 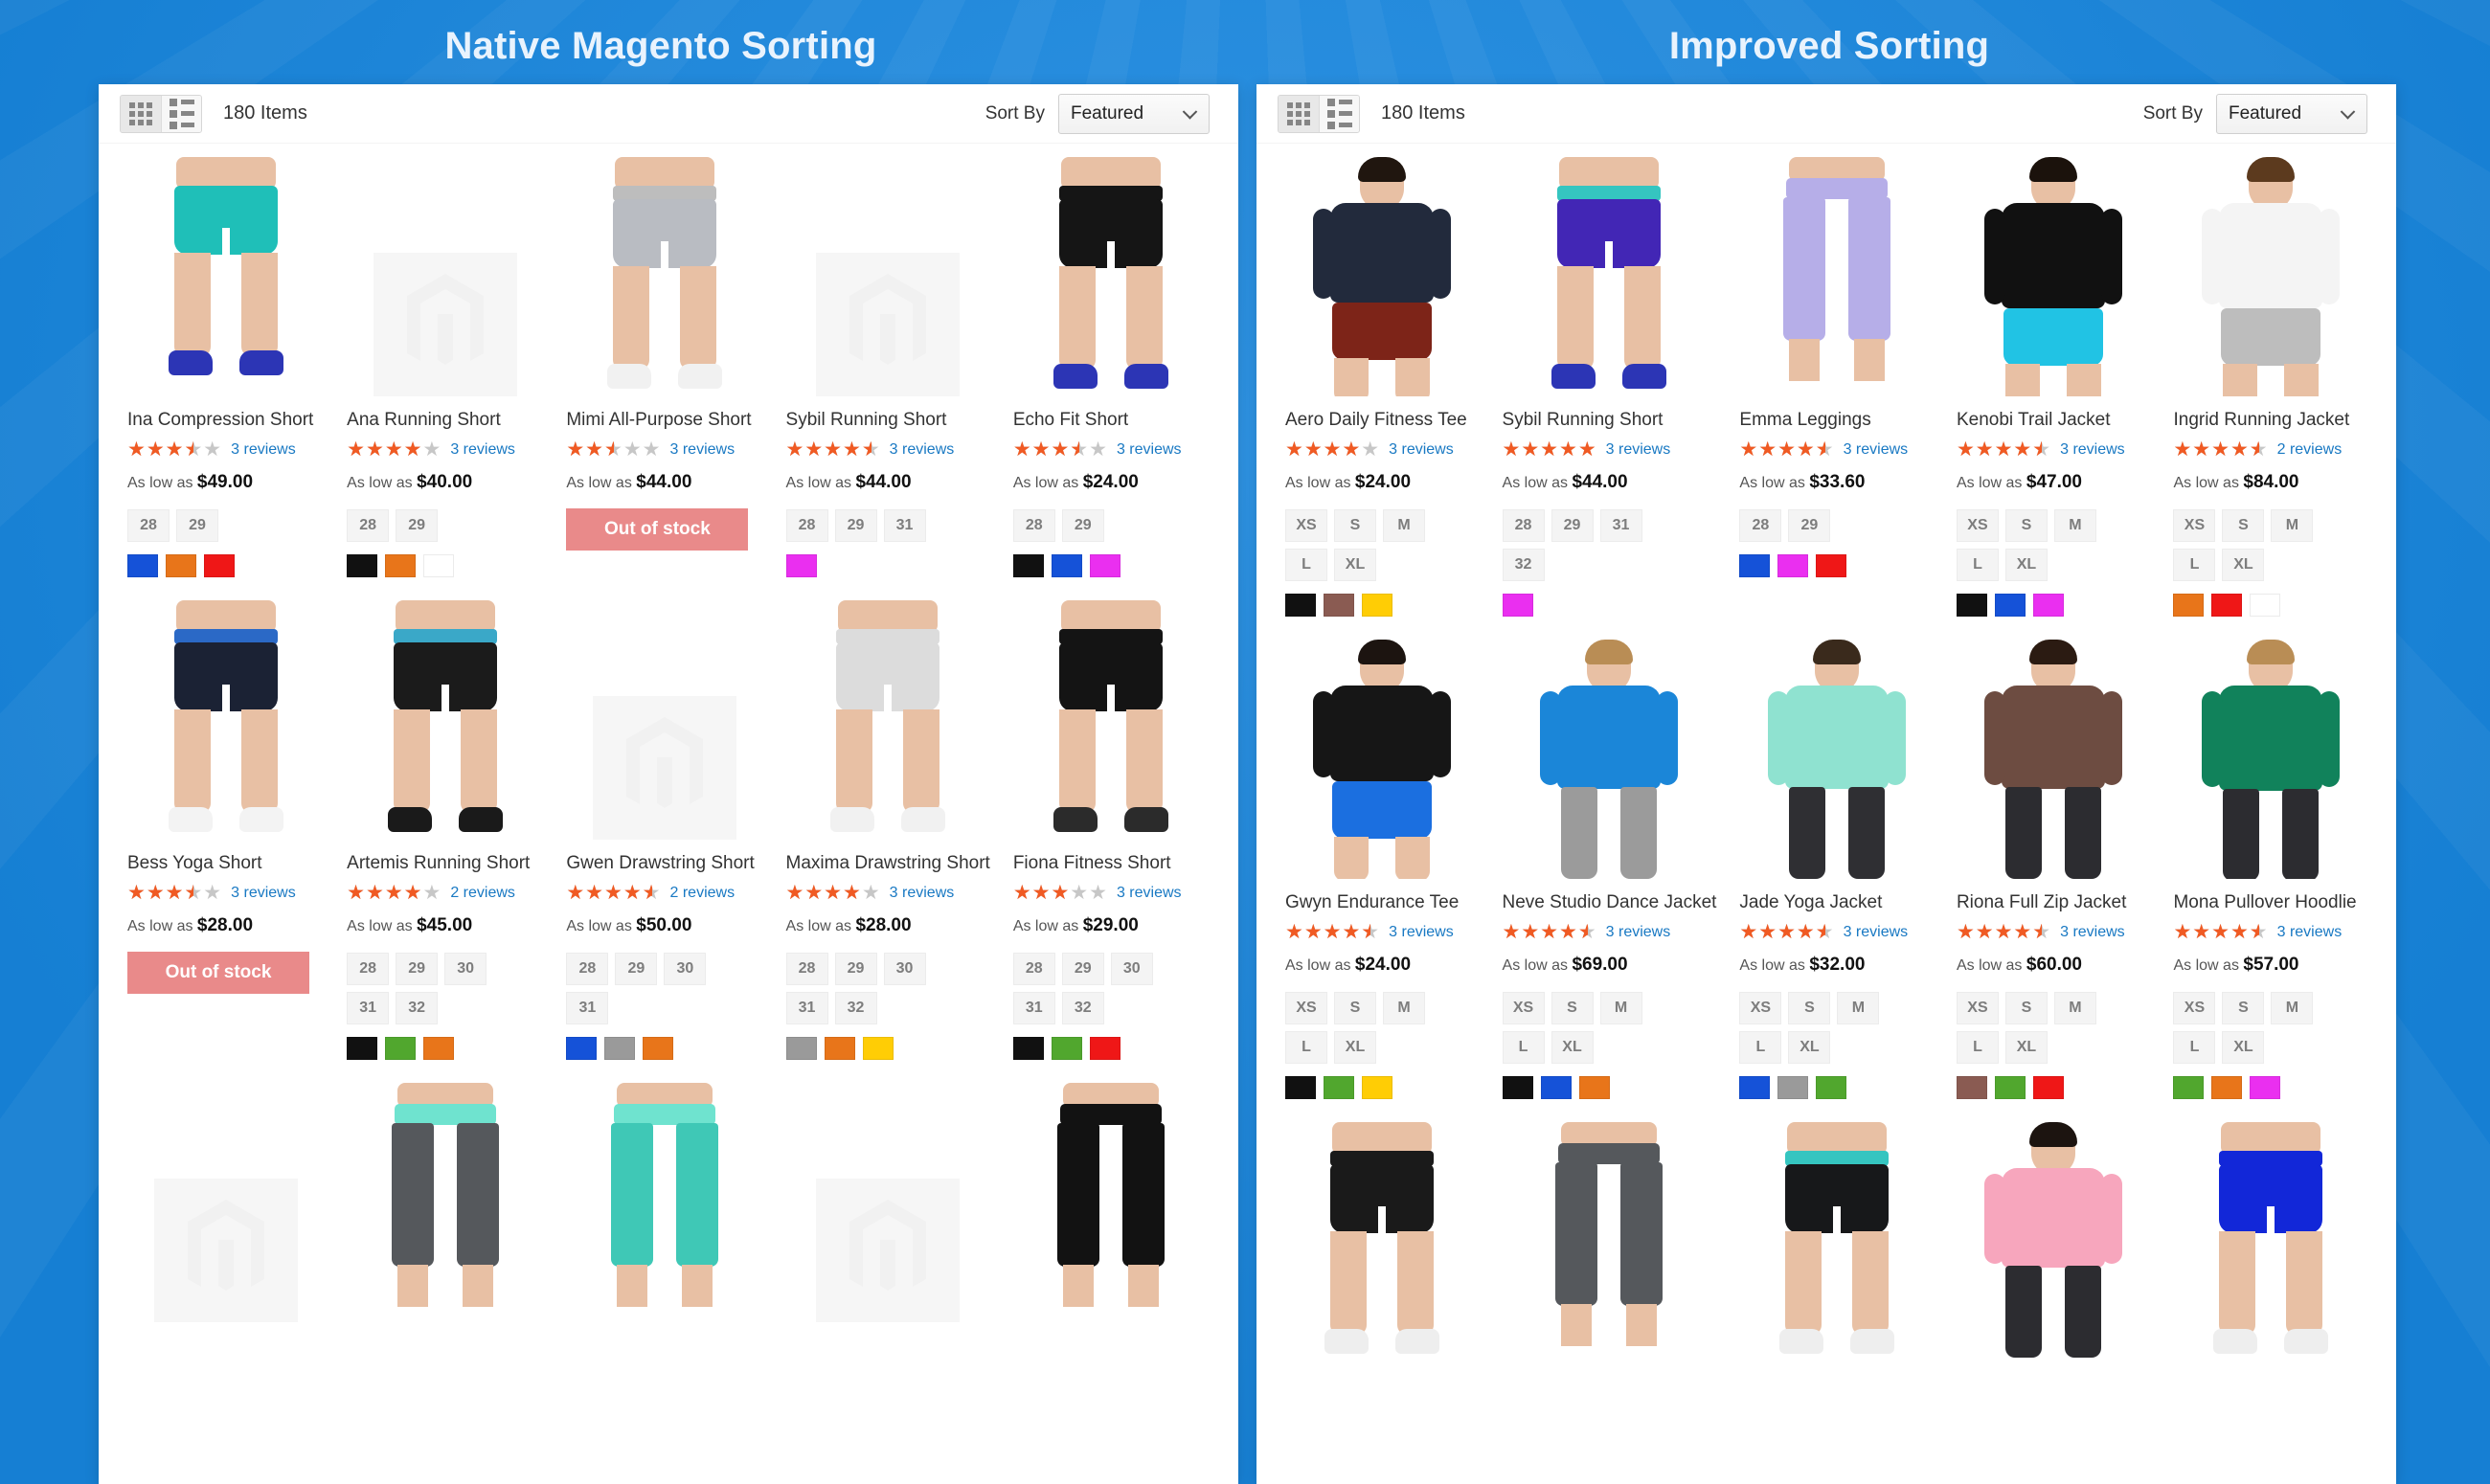 I want to click on product-name: Mimi All-Purpose Short, so click(x=664, y=420).